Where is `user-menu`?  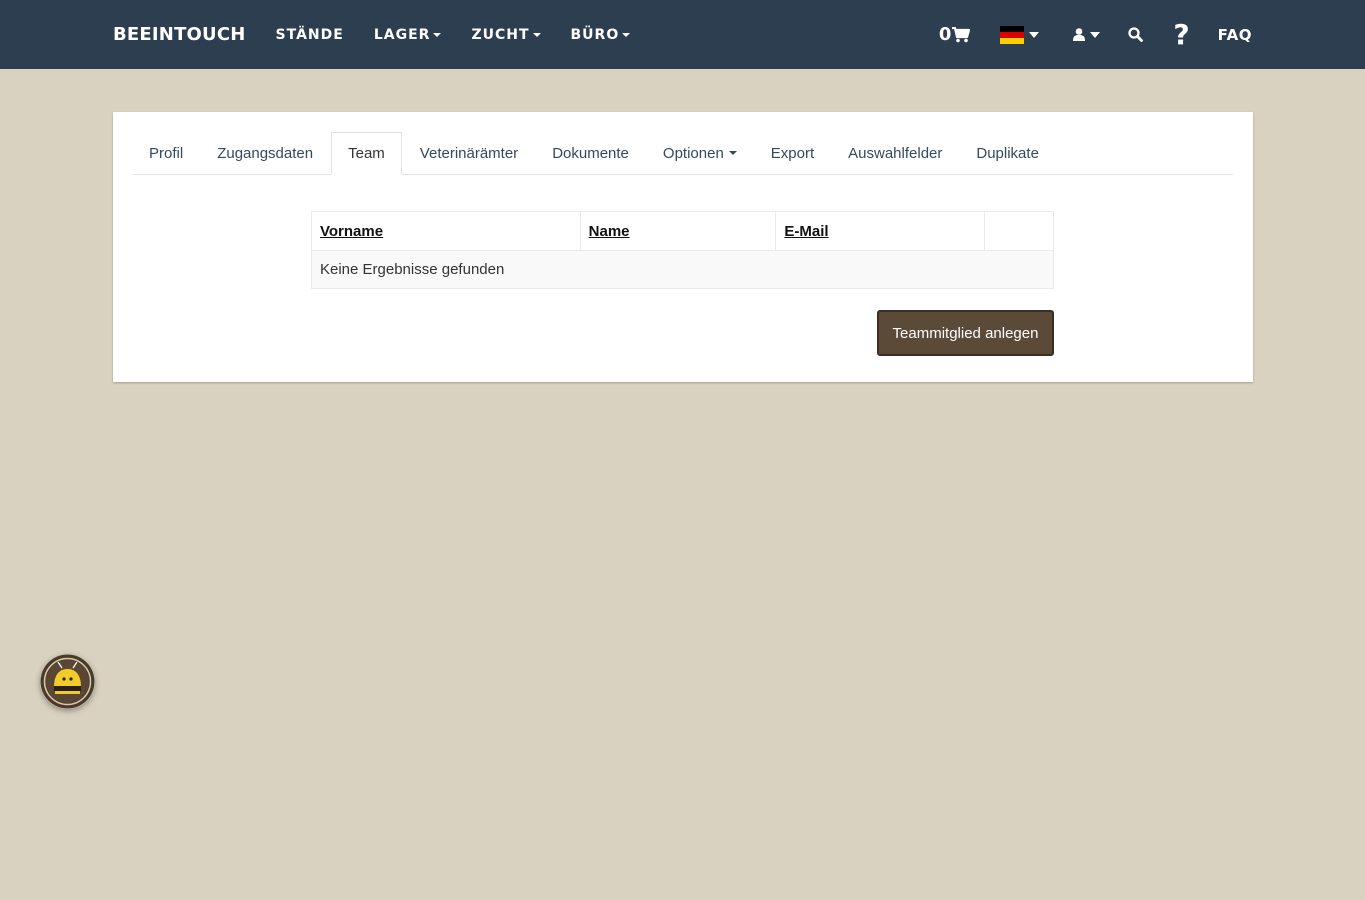
user-menu is located at coordinates (1087, 34).